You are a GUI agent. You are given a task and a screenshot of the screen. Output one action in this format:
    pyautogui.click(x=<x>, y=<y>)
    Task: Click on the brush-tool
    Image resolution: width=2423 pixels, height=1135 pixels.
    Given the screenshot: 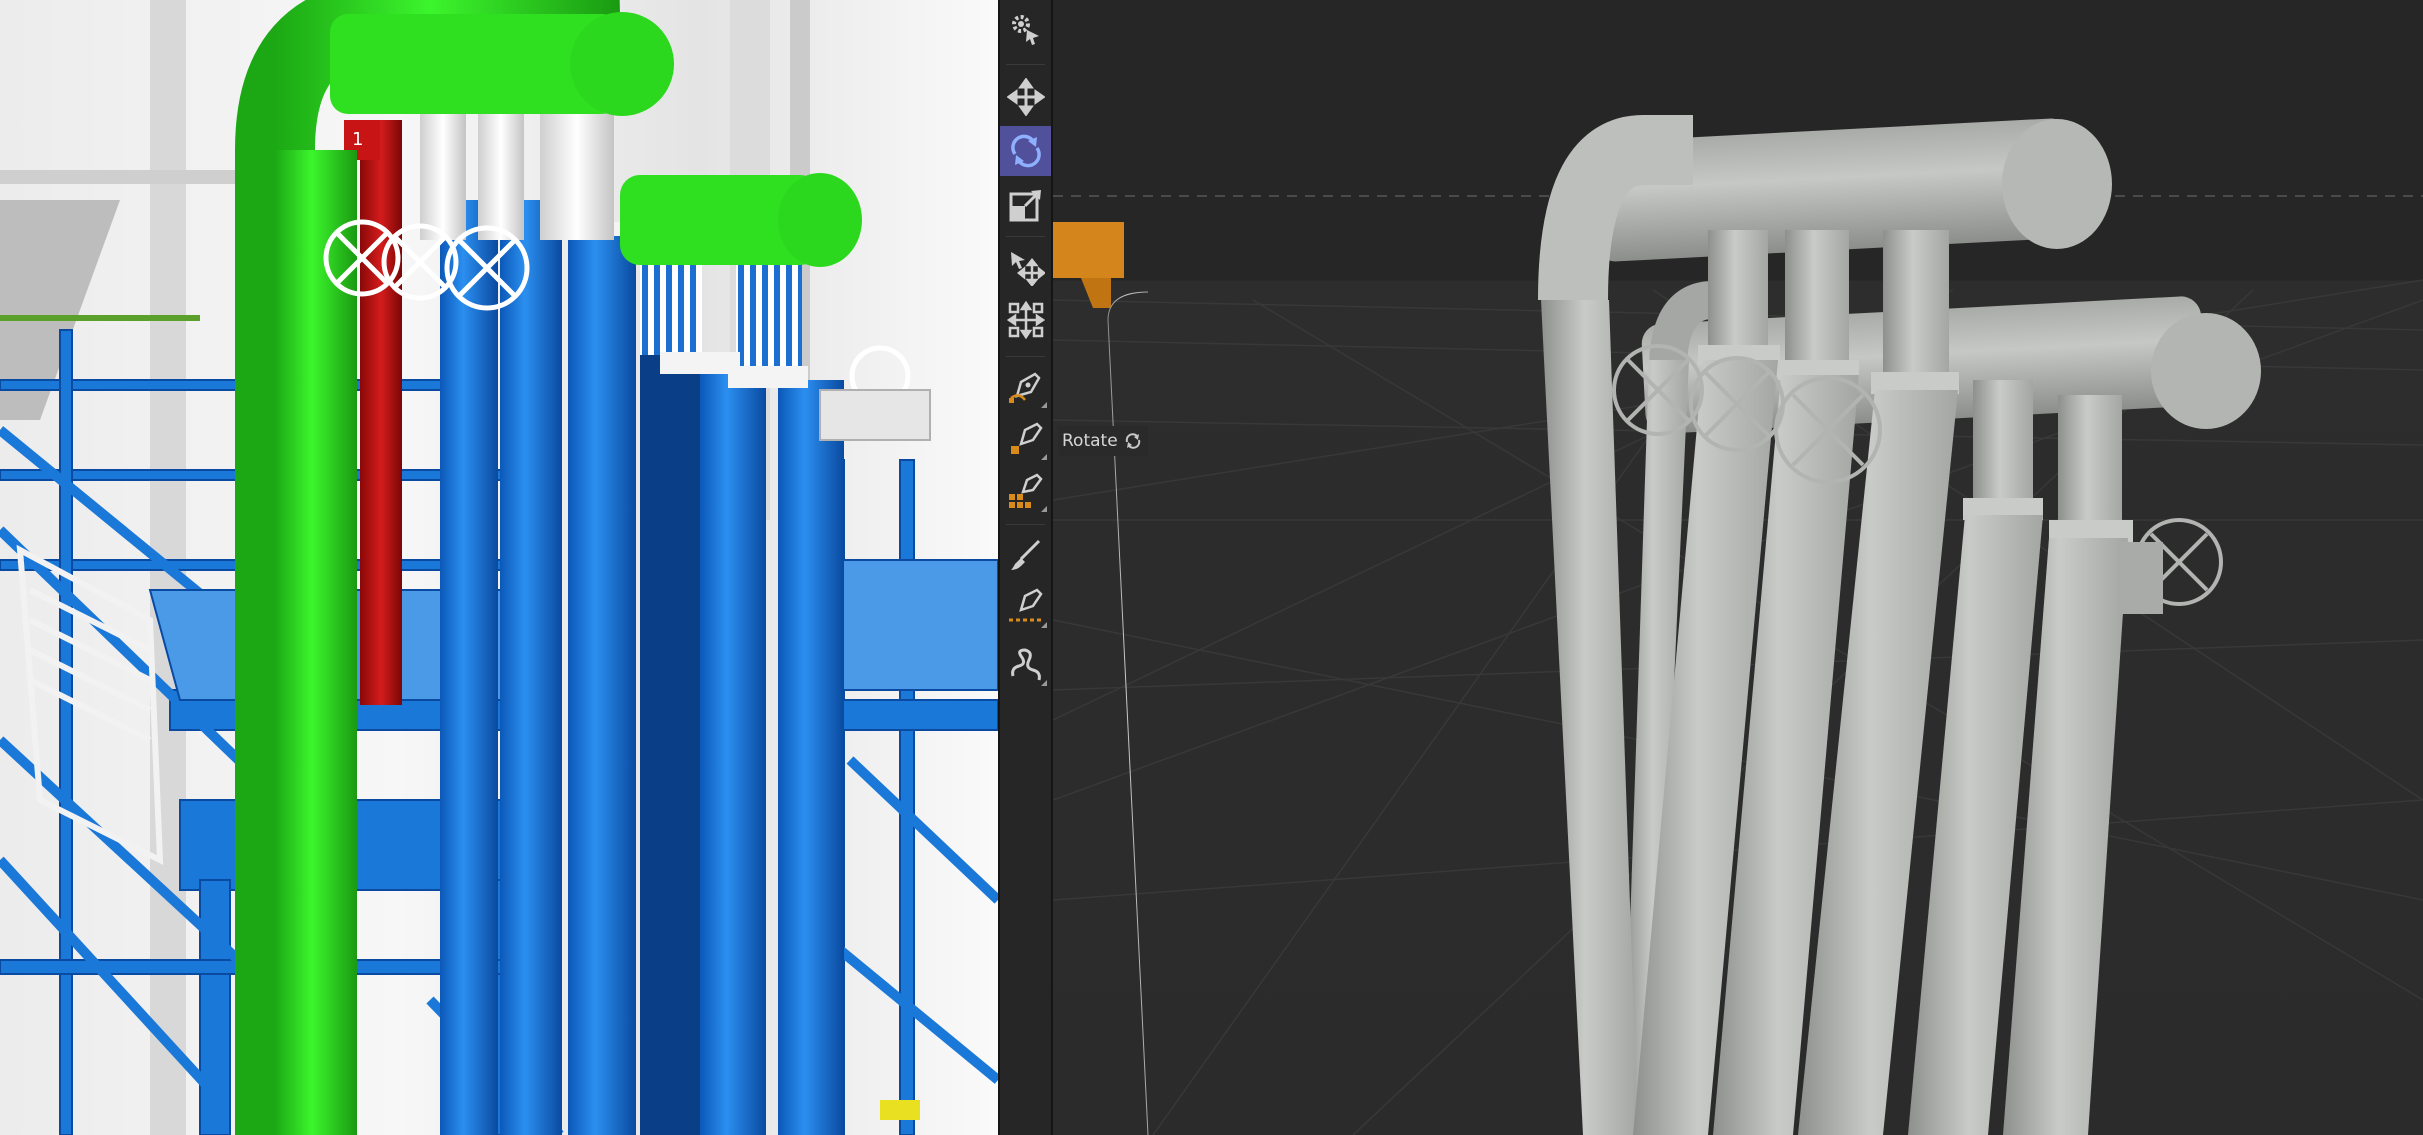 What is the action you would take?
    pyautogui.click(x=1025, y=555)
    